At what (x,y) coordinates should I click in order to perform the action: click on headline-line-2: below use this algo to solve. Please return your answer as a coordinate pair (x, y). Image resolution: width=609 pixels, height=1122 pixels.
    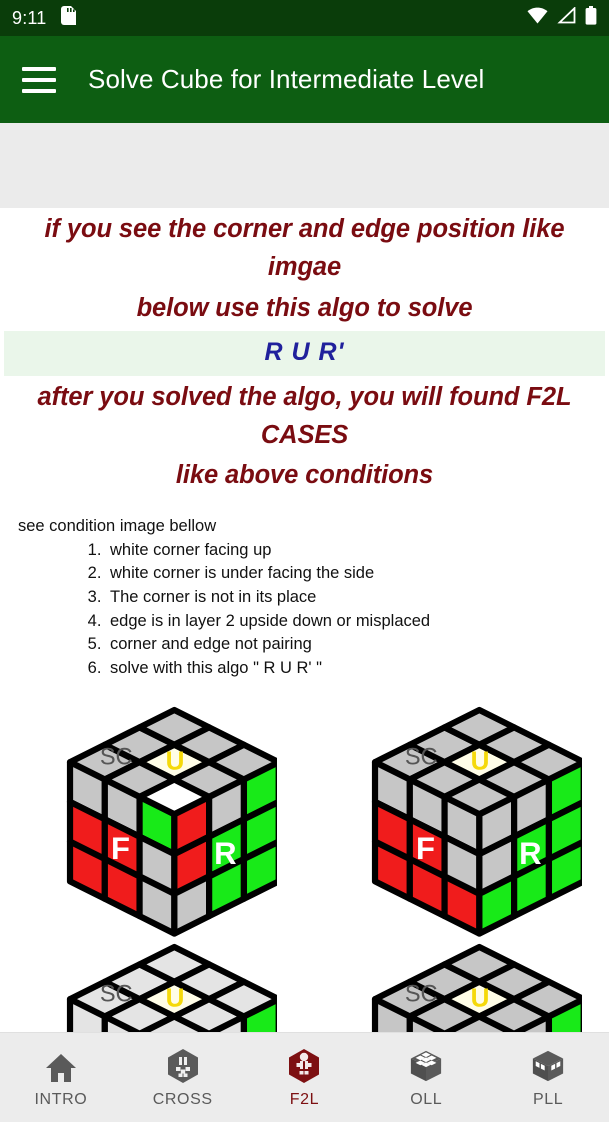
    Looking at the image, I should click on (304, 307).